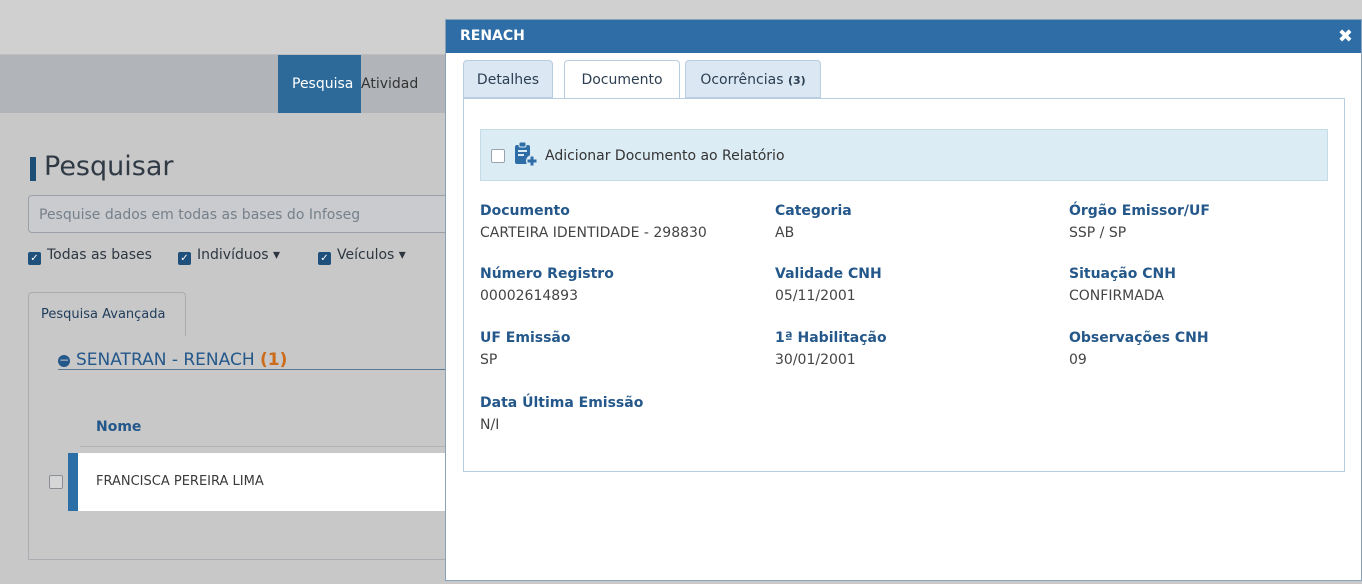 The width and height of the screenshot is (1362, 584). What do you see at coordinates (258, 482) in the screenshot?
I see `table-row: FRANCISCA PEREIRA LIMA` at bounding box center [258, 482].